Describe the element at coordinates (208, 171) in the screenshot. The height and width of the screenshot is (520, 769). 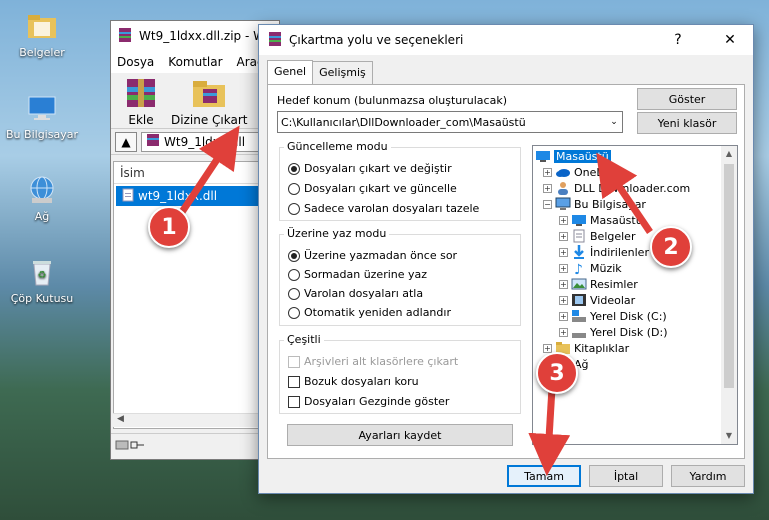
I see `arrow-to-extract-button` at that location.